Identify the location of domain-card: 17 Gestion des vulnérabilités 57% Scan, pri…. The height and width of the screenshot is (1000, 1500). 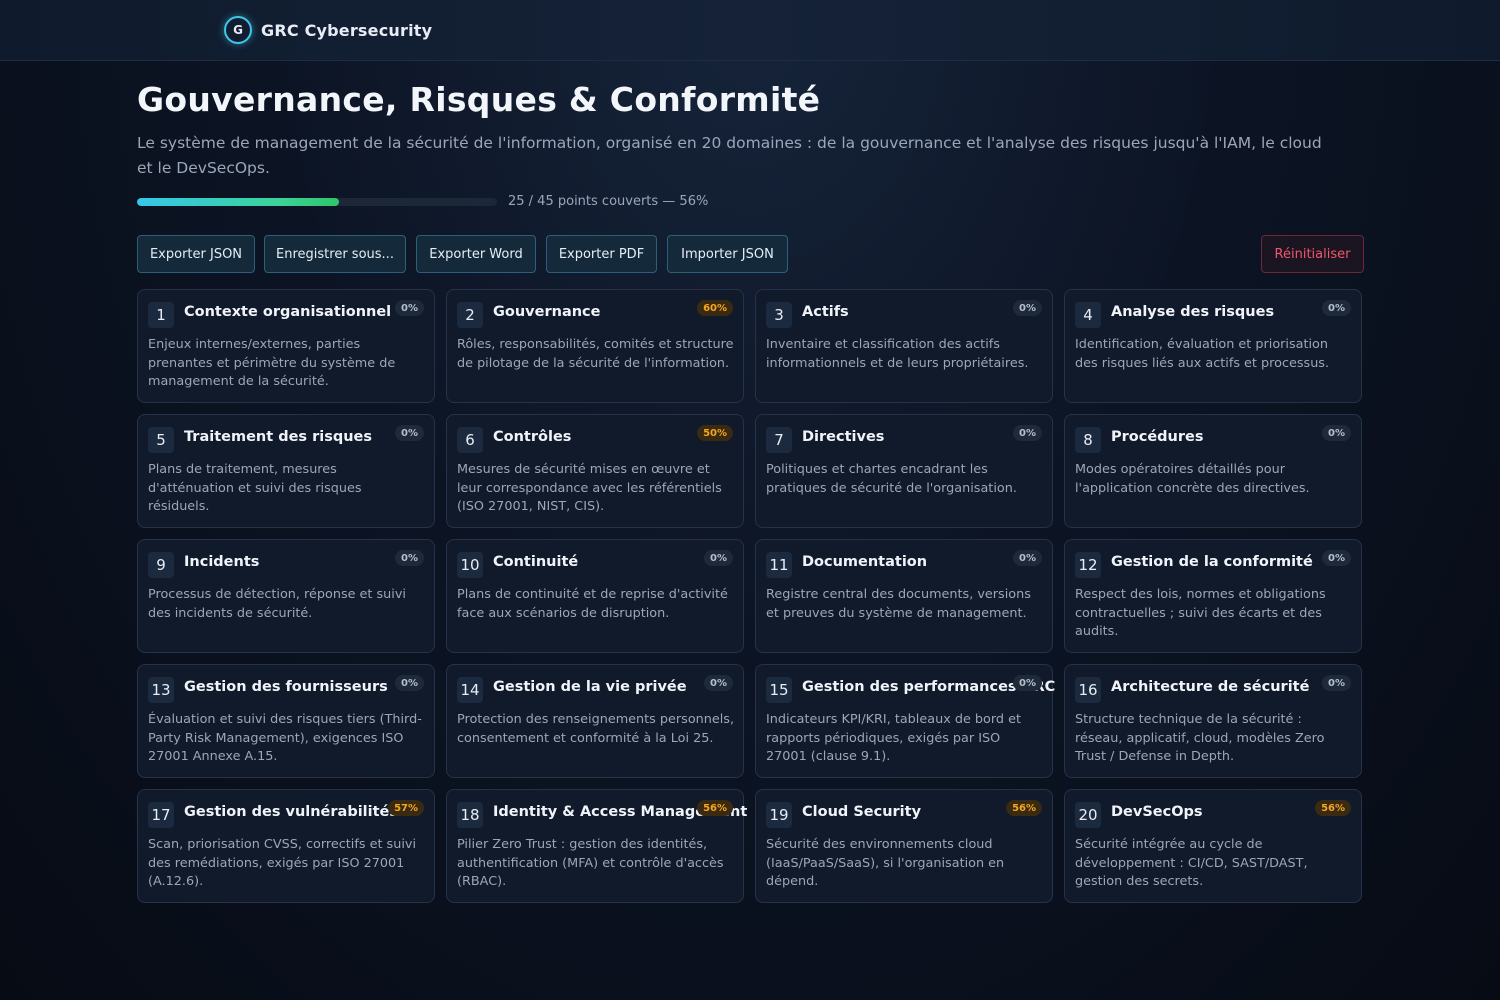
(286, 846).